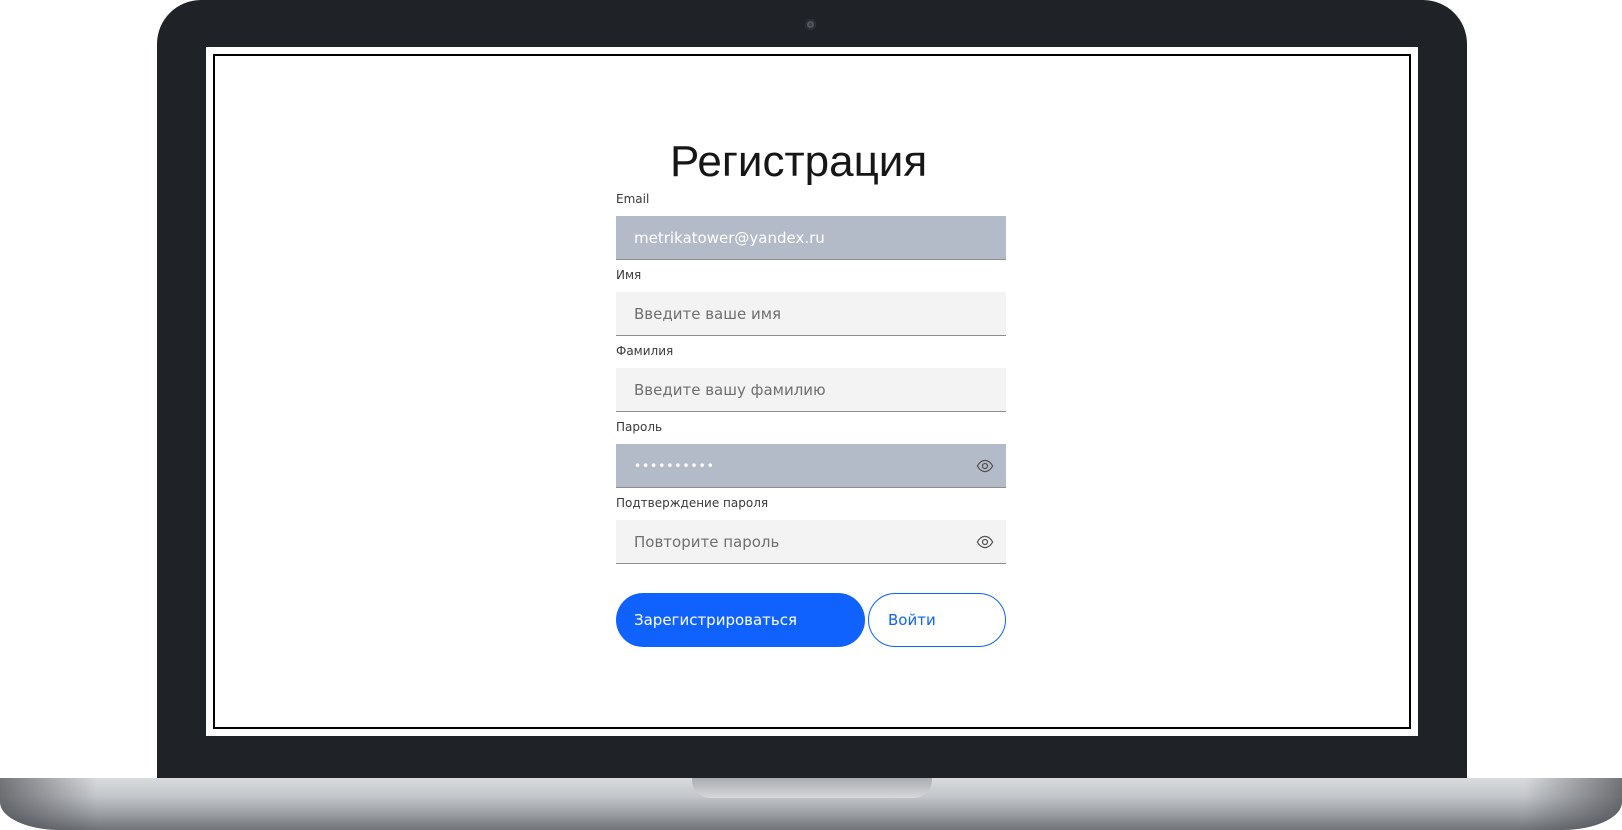 The height and width of the screenshot is (830, 1622). Describe the element at coordinates (937, 620) in the screenshot. I see `login-button: Войти` at that location.